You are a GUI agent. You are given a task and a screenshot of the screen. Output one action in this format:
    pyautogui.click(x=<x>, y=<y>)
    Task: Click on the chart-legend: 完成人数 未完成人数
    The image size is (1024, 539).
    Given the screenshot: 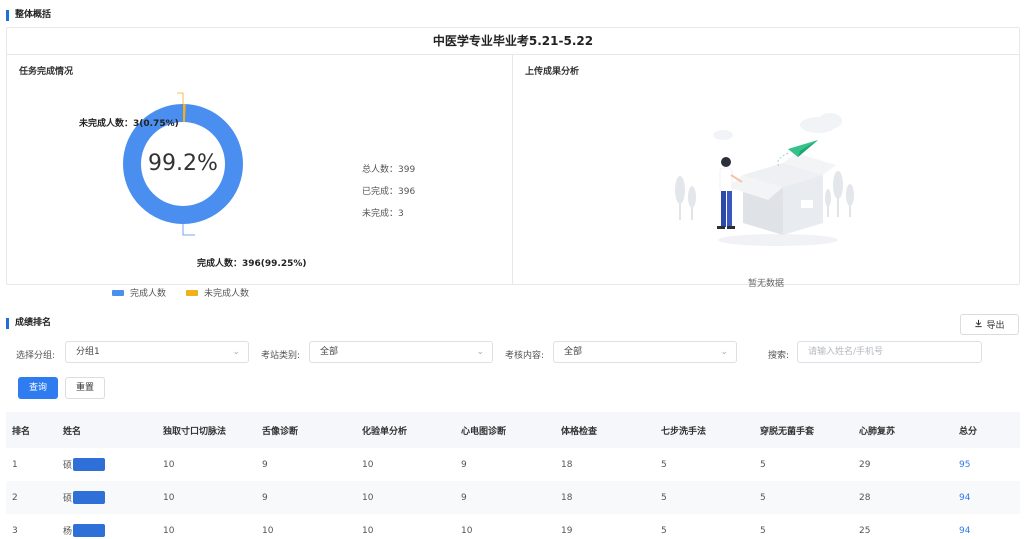 What is the action you would take?
    pyautogui.click(x=190, y=292)
    